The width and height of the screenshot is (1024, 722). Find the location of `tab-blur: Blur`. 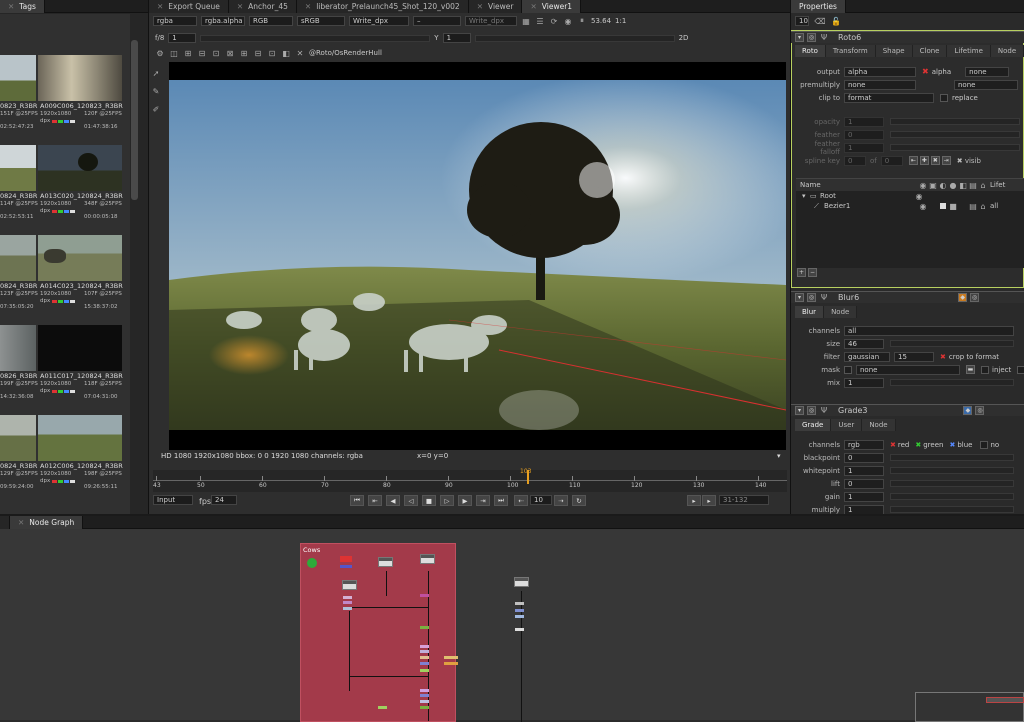

tab-blur: Blur is located at coordinates (810, 312).